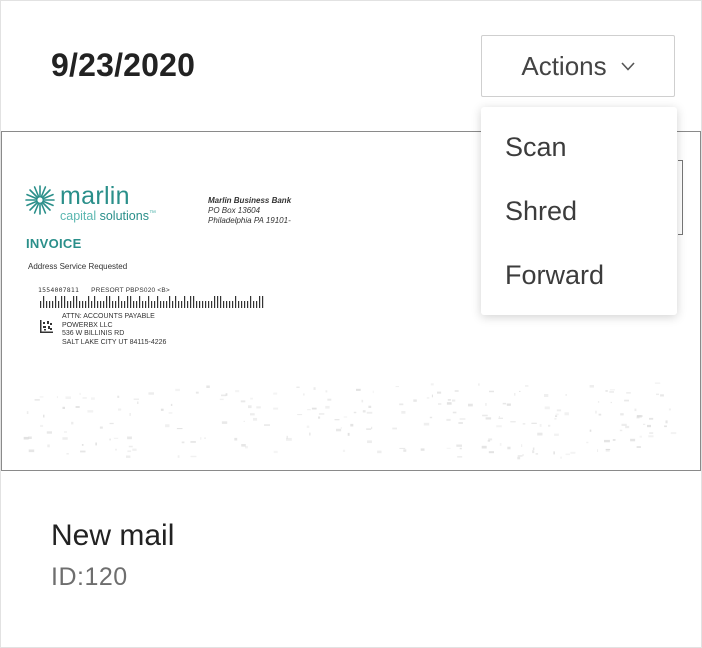  I want to click on actions-menu: Scan Shred Forward, so click(579, 211).